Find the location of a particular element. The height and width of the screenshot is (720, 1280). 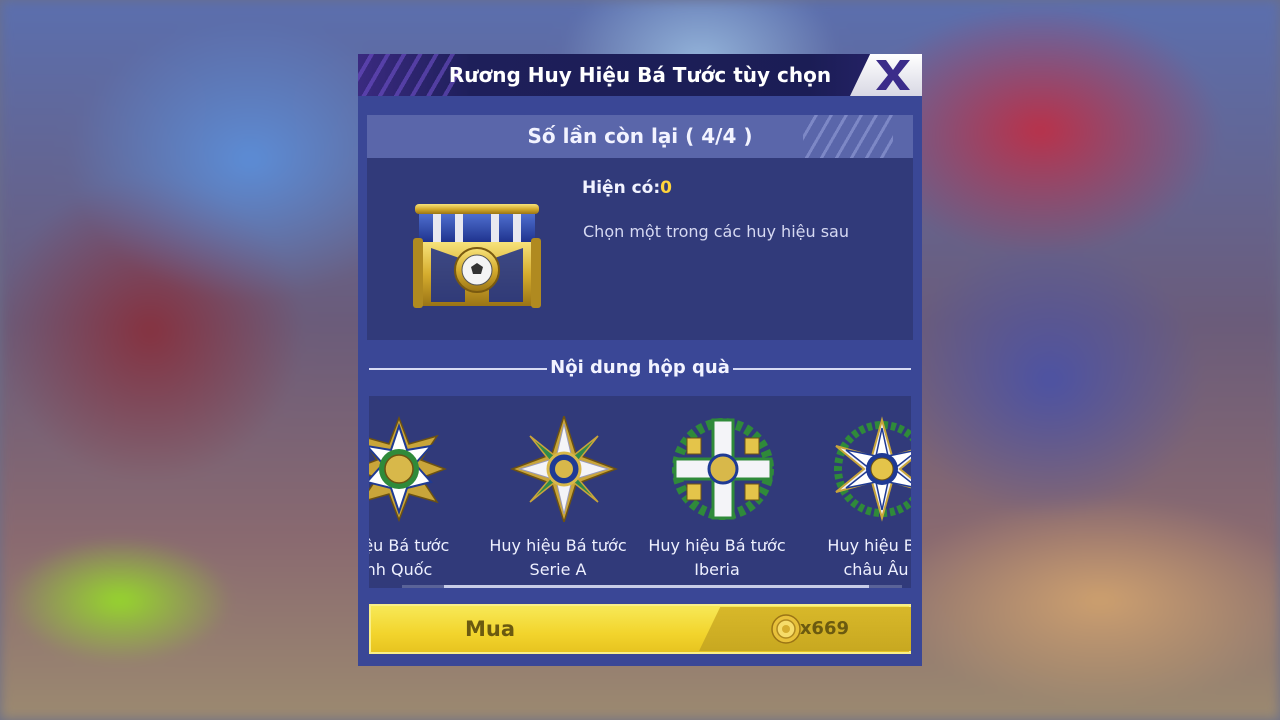

chest-description: Chọn một trong các huy hiệu sau is located at coordinates (716, 231).